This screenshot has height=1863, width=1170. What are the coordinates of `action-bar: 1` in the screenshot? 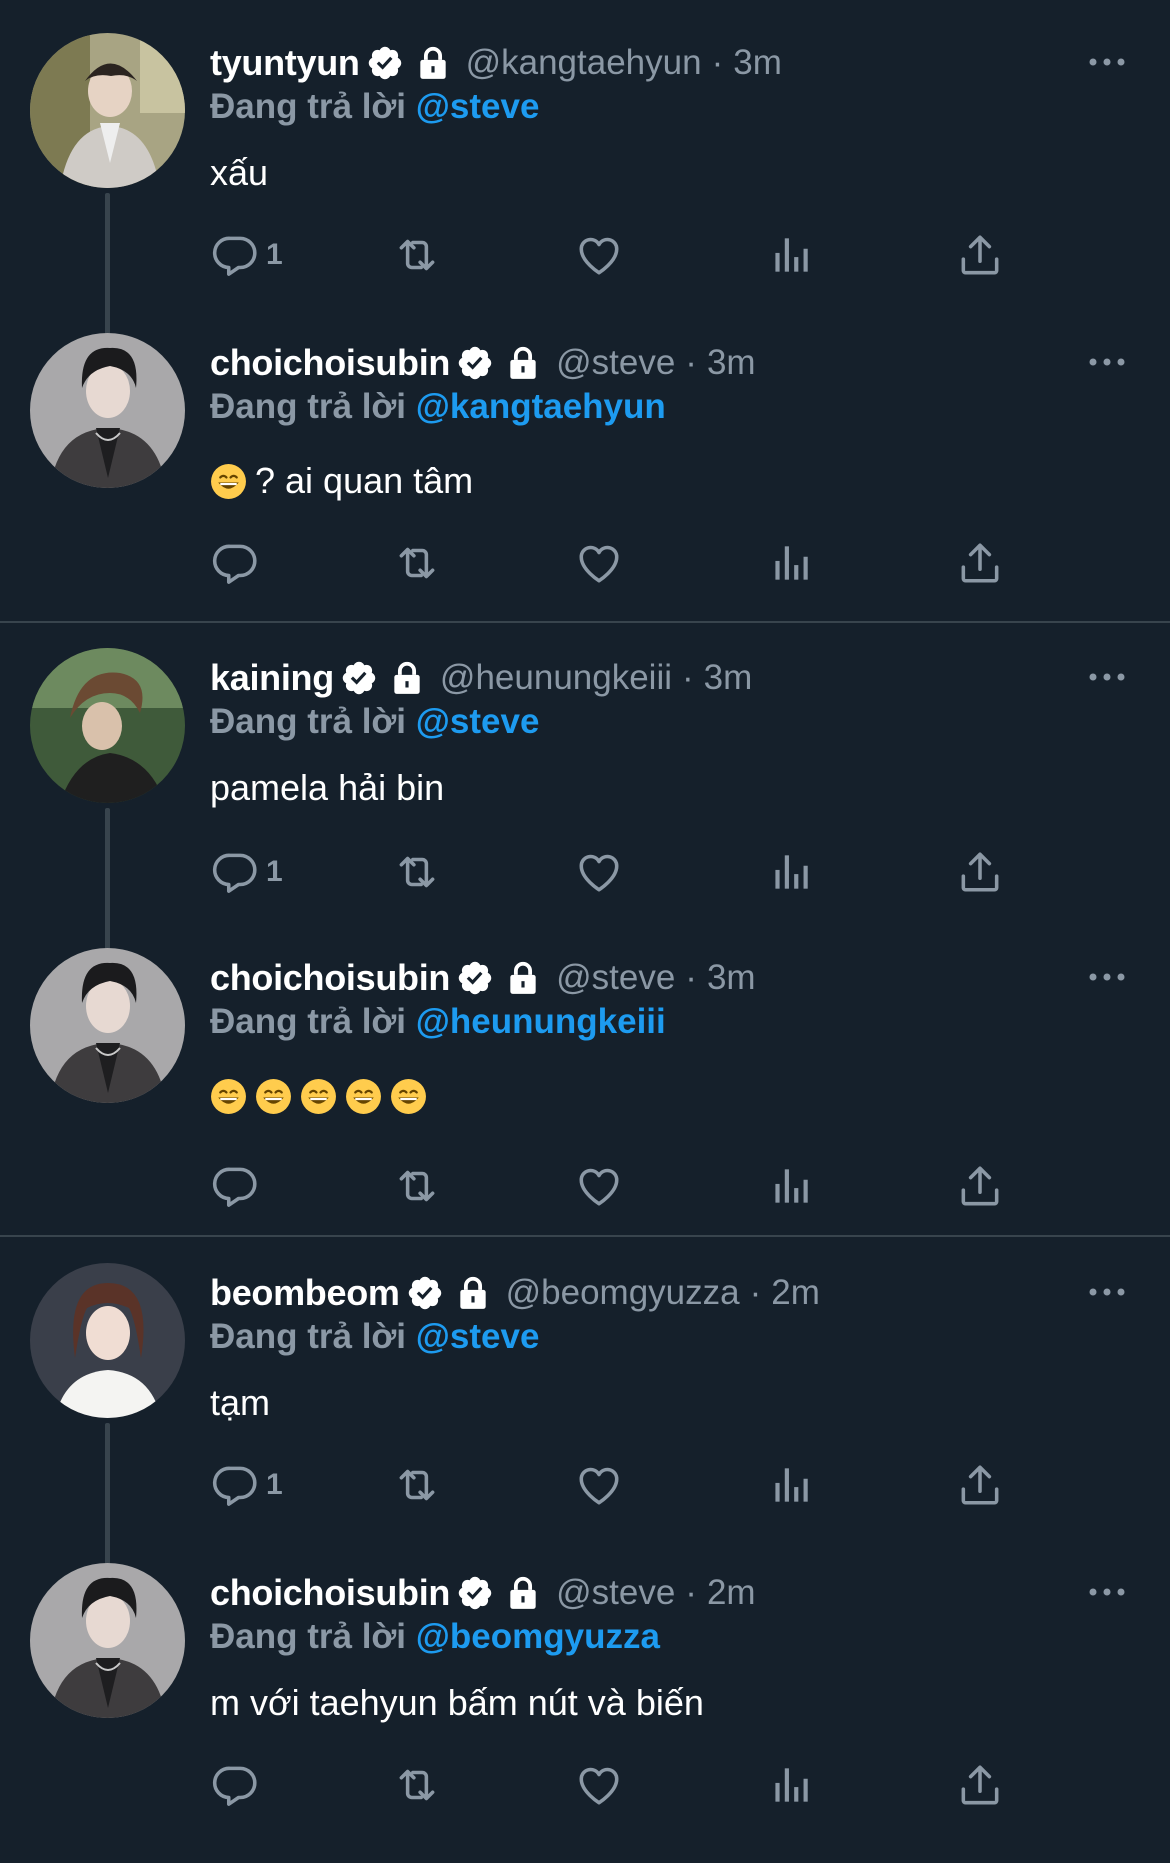 It's located at (620, 255).